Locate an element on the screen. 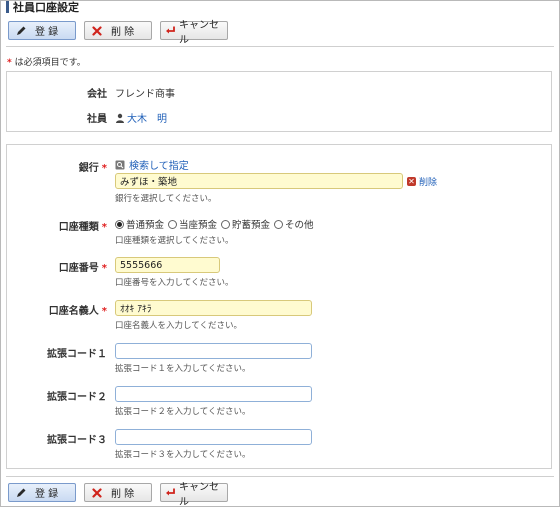 The image size is (560, 507). search-box-icon is located at coordinates (120, 165).